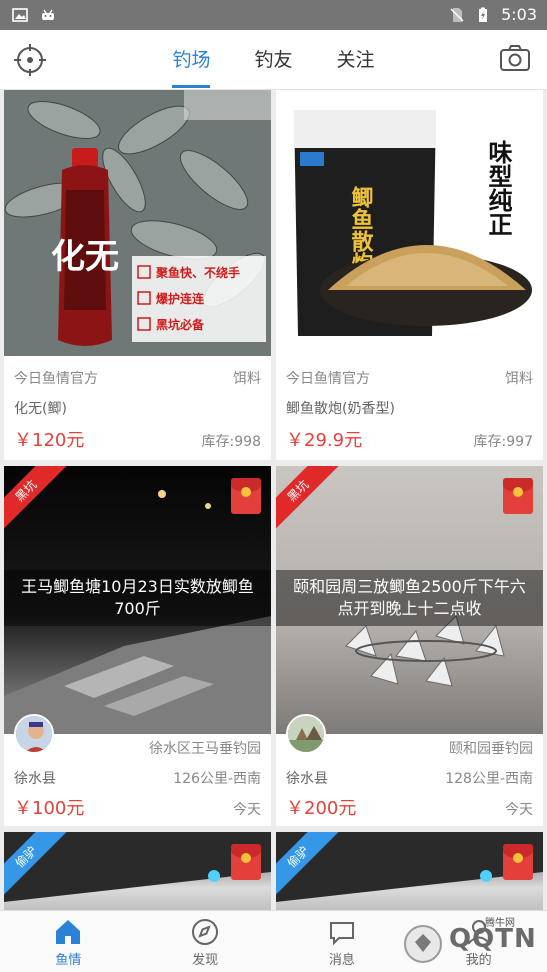  I want to click on price-row: ￥29.9元 库存:997, so click(409, 439).